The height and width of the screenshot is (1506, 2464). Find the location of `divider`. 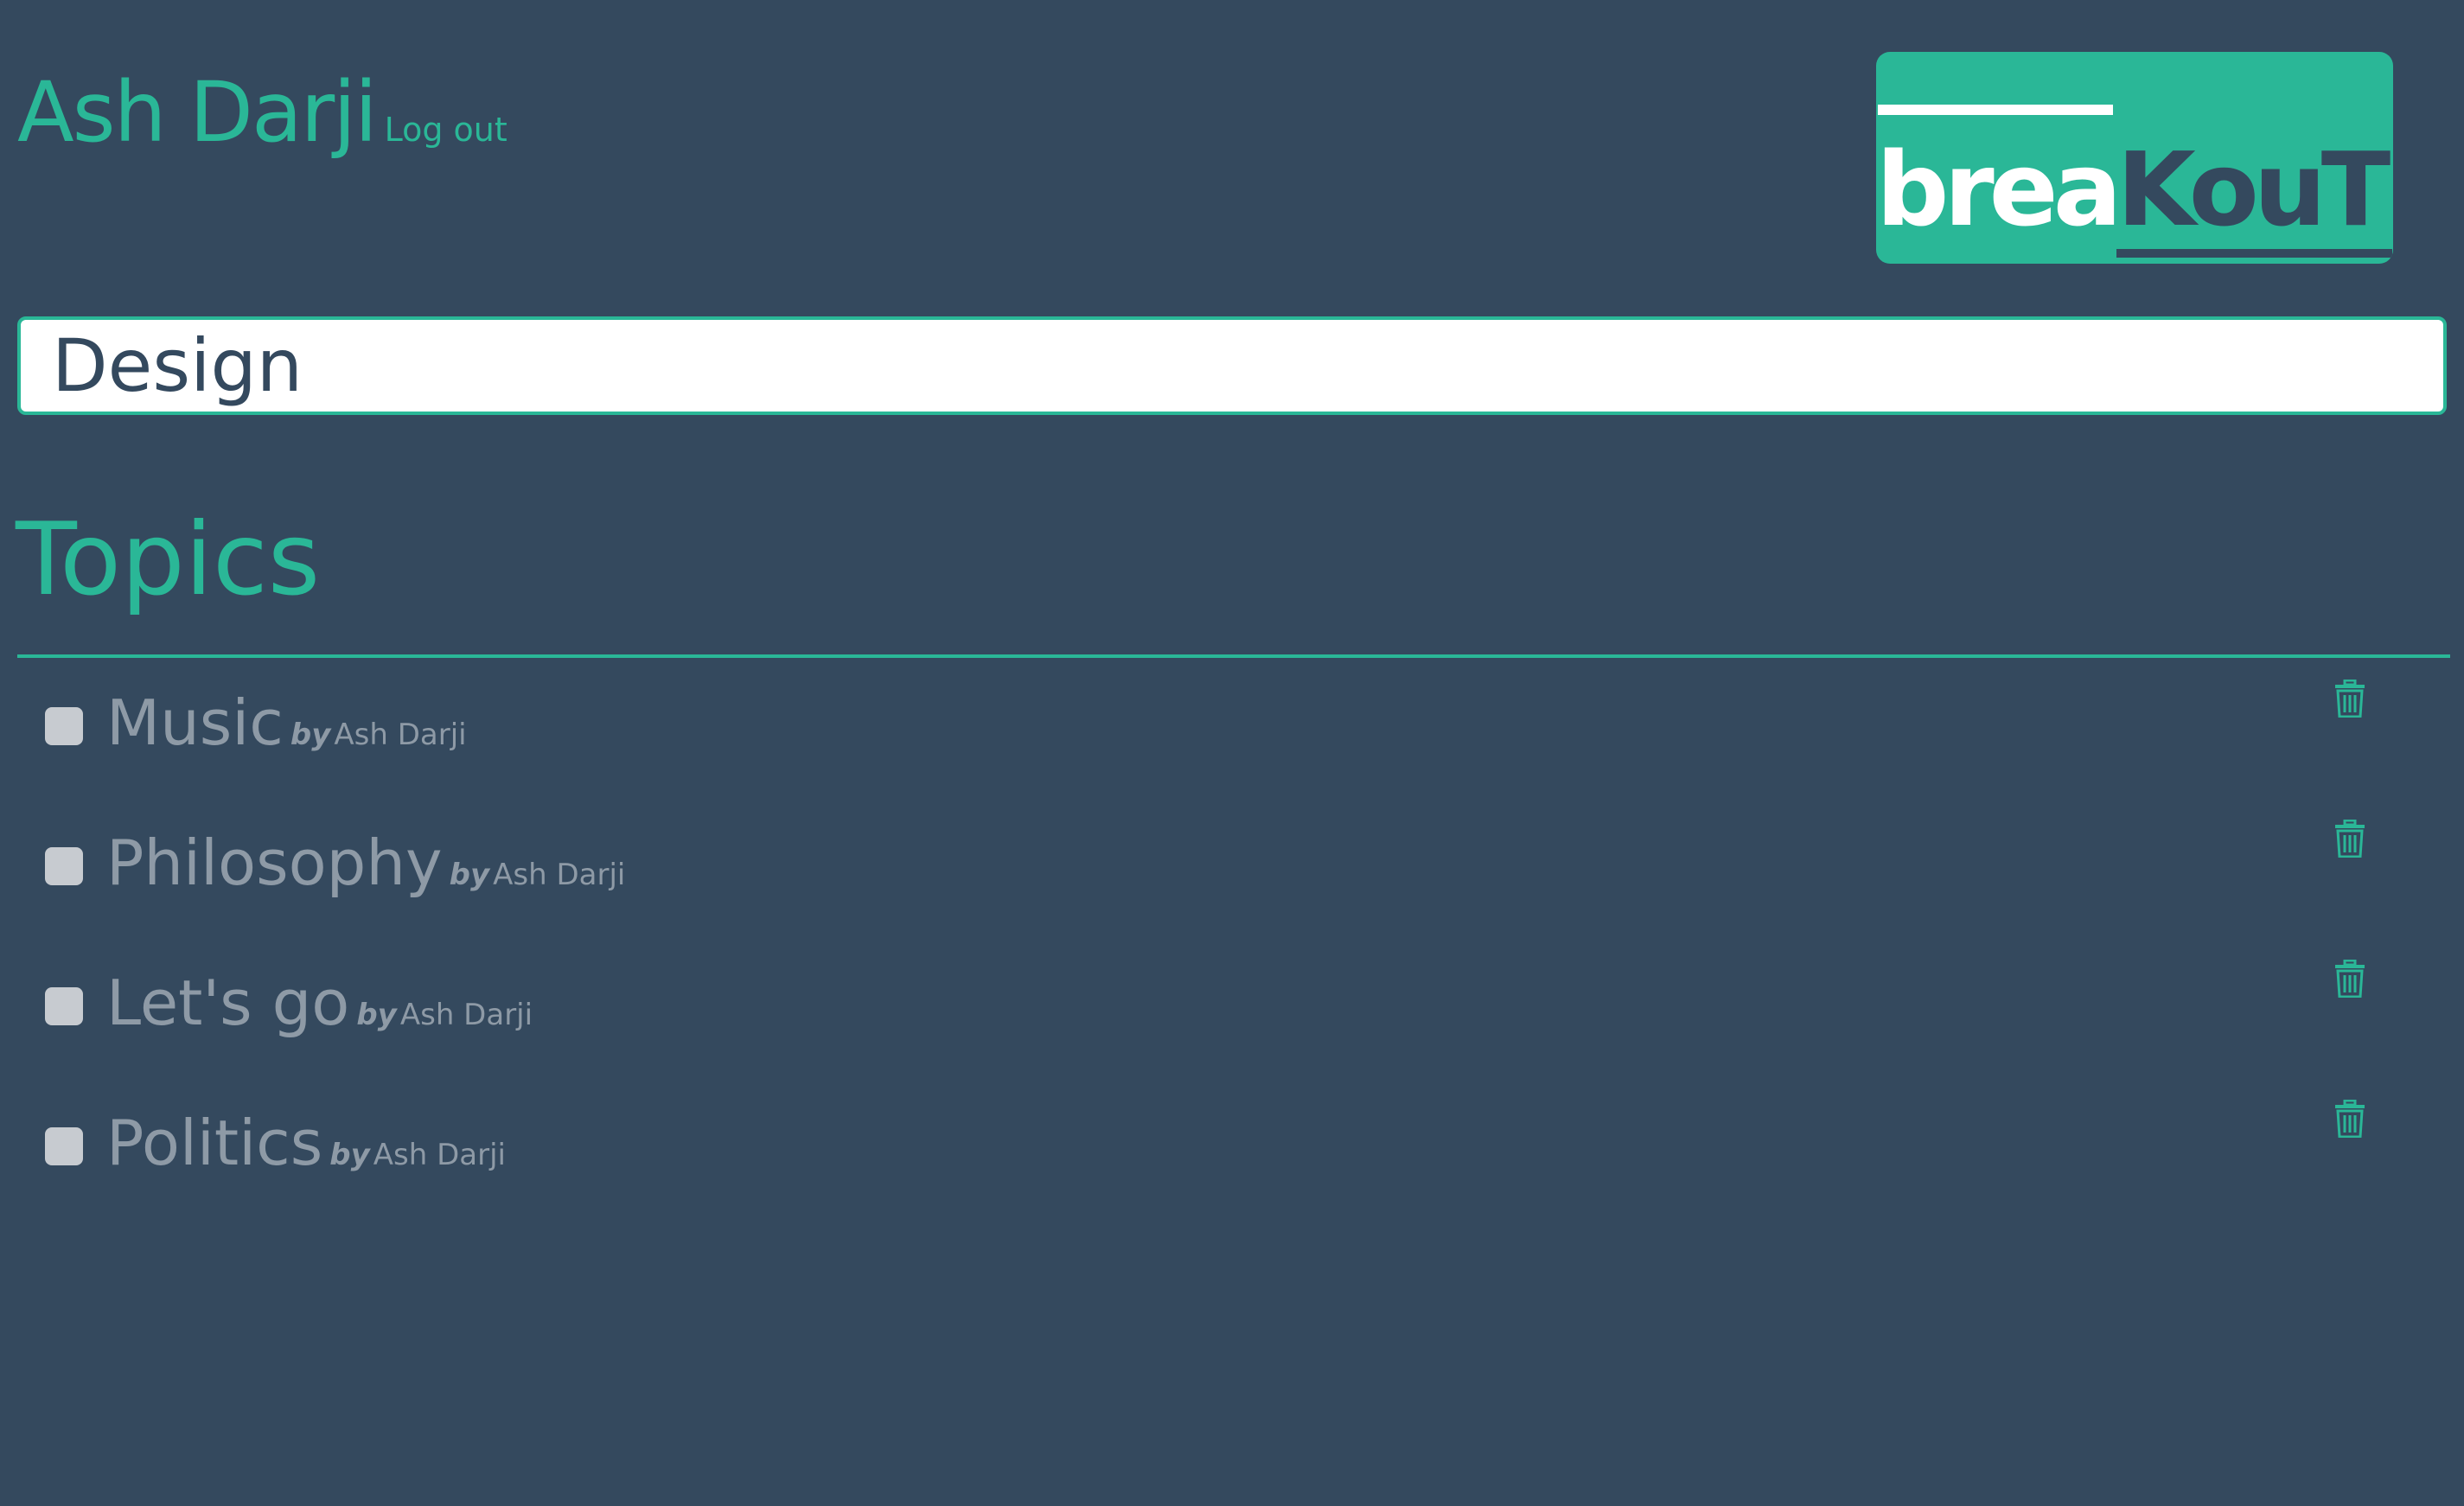

divider is located at coordinates (1233, 656).